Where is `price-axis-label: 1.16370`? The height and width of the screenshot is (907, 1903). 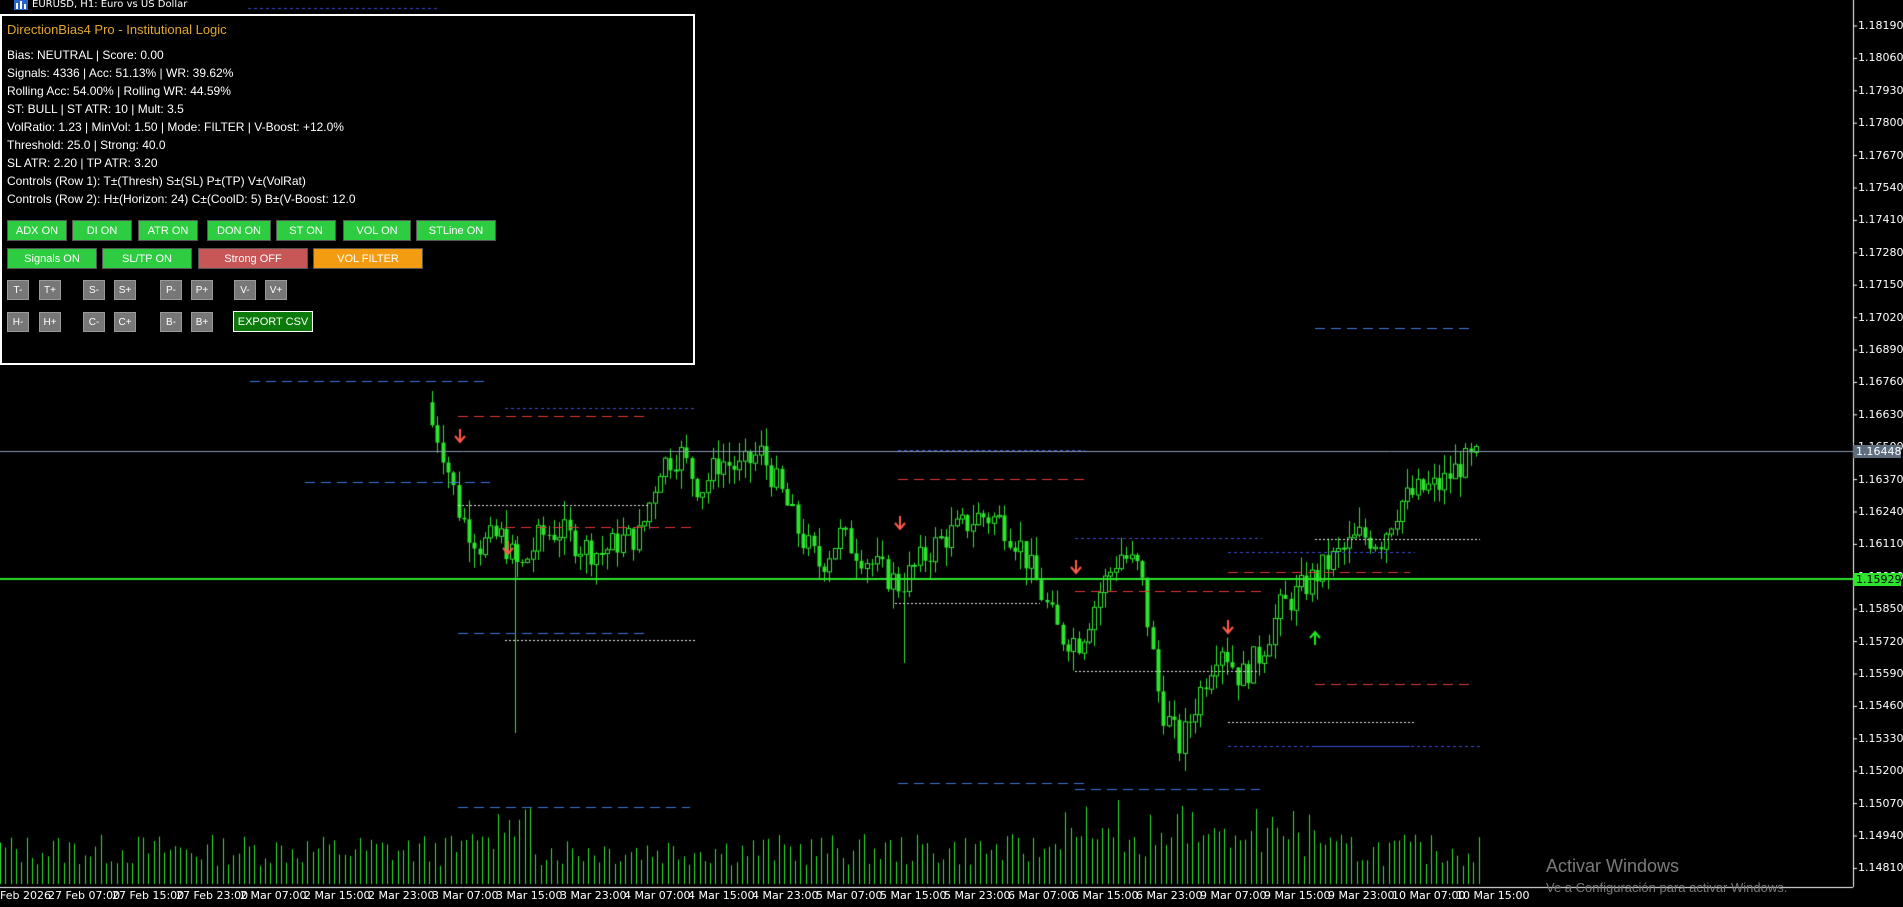
price-axis-label: 1.16370 is located at coordinates (1880, 479).